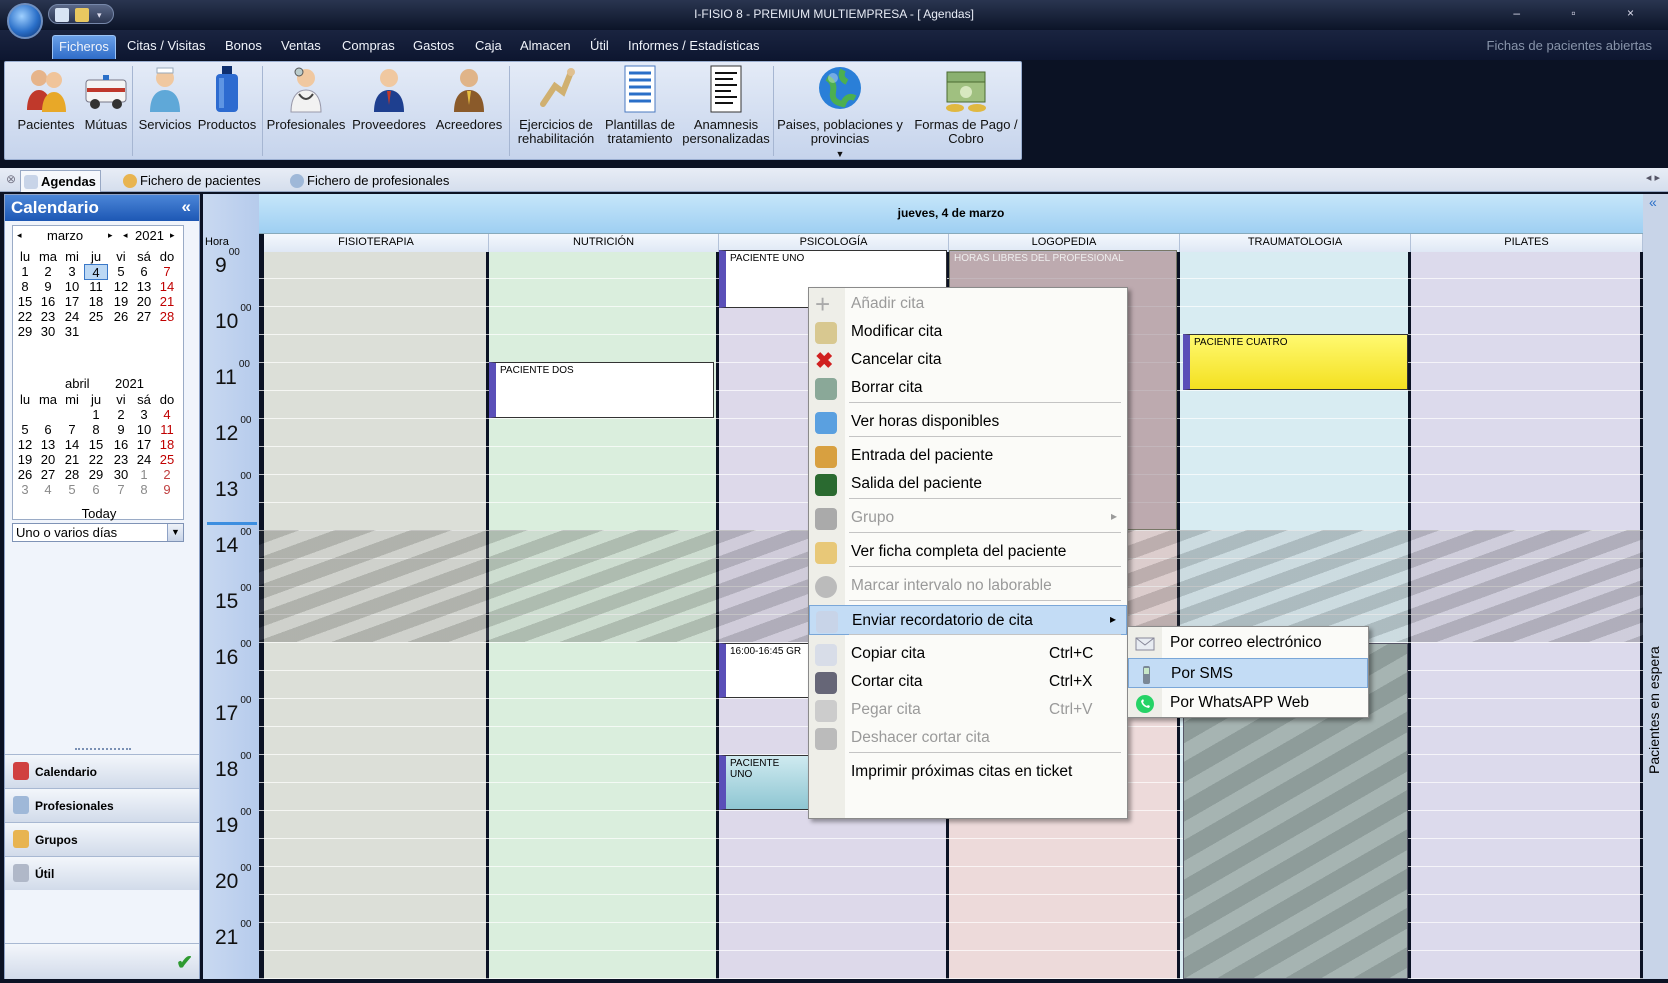 Image resolution: width=1668 pixels, height=983 pixels. I want to click on appointment-paciente-dos: PACIENTE DOS, so click(601, 390).